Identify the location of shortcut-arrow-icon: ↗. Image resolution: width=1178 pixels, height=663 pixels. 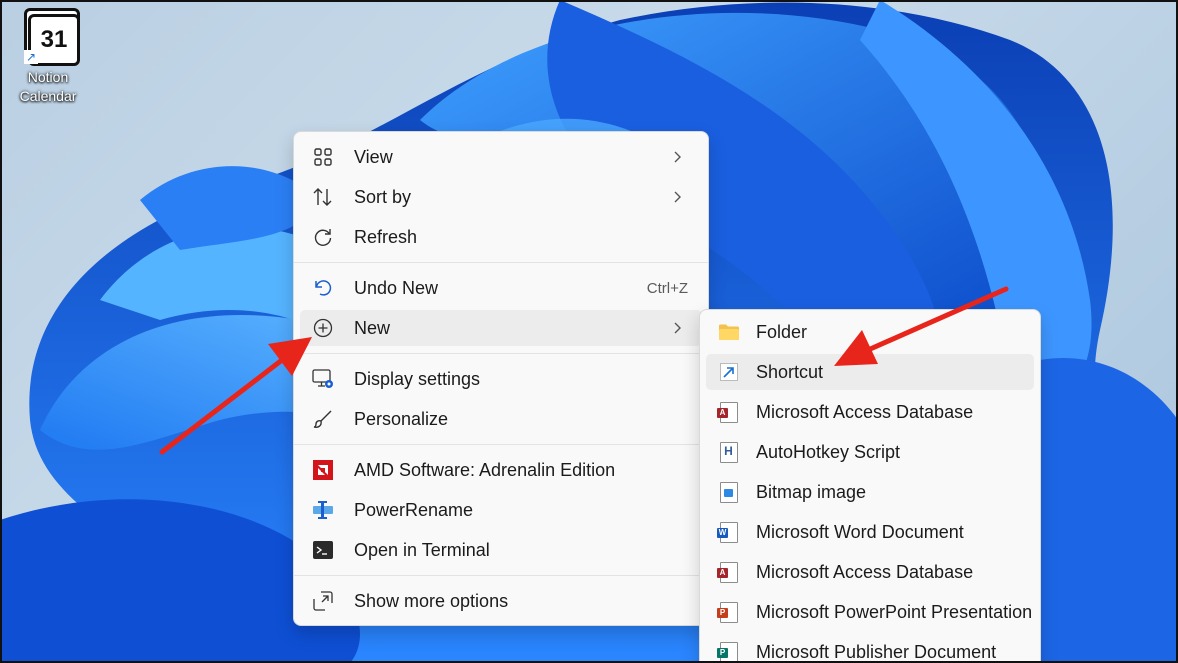
(31, 57).